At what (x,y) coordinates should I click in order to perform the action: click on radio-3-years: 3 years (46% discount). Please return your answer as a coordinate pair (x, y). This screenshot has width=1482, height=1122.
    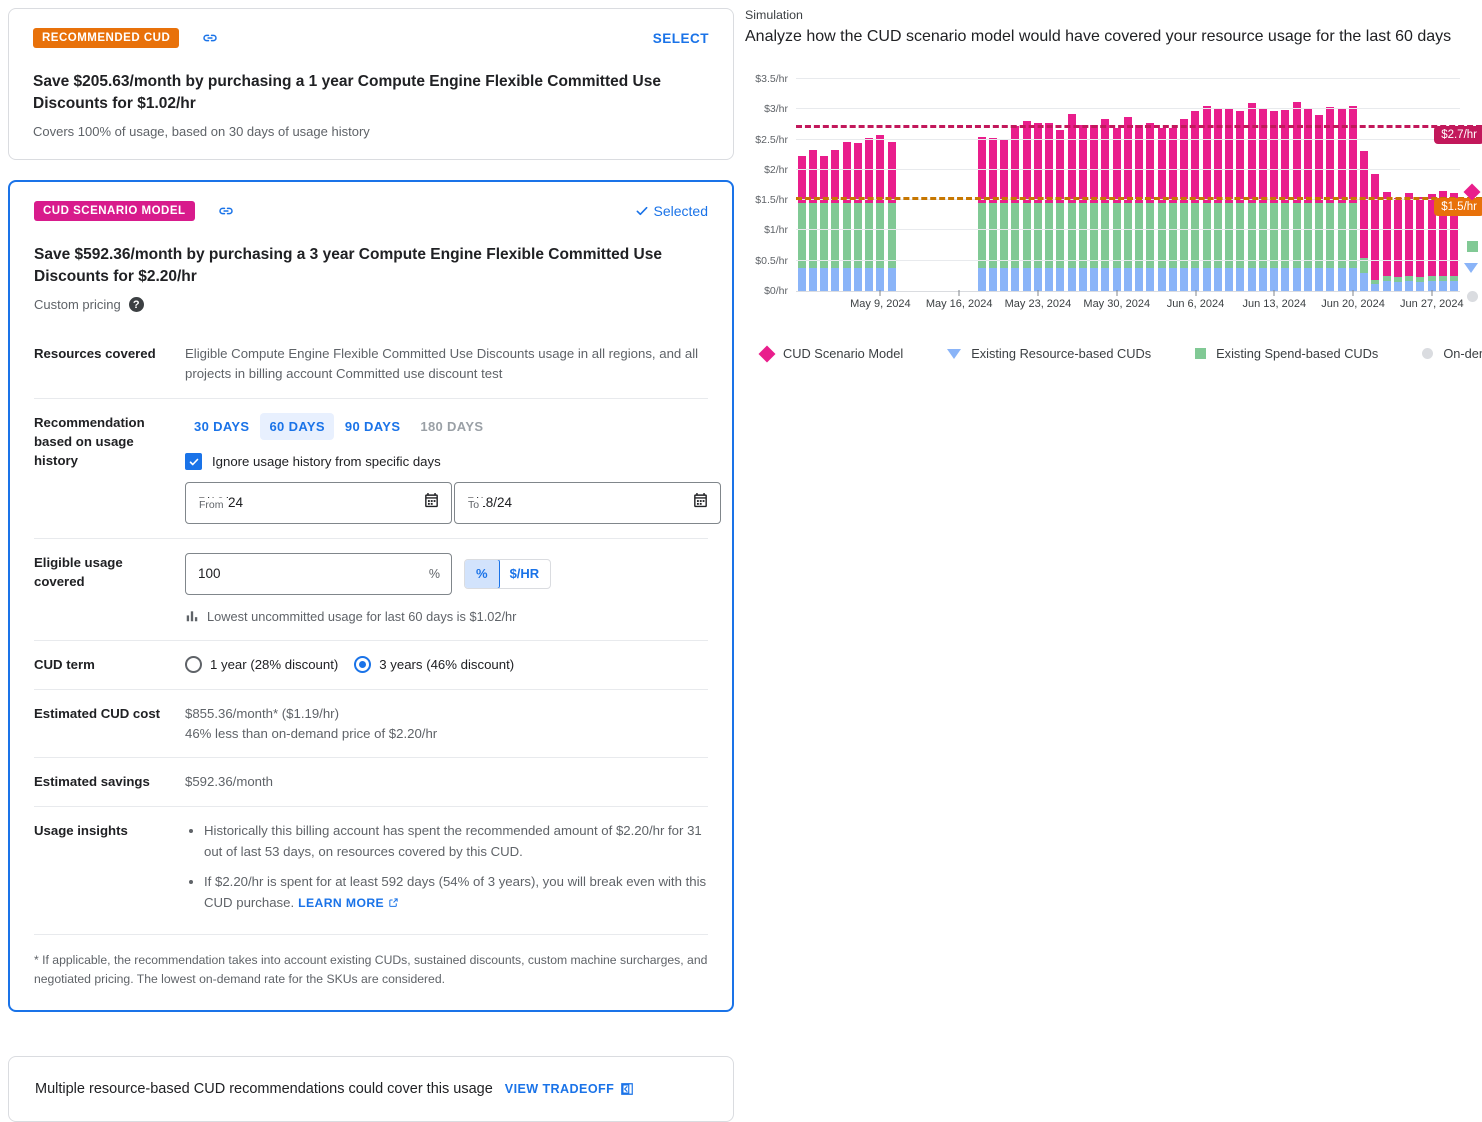
    Looking at the image, I should click on (434, 665).